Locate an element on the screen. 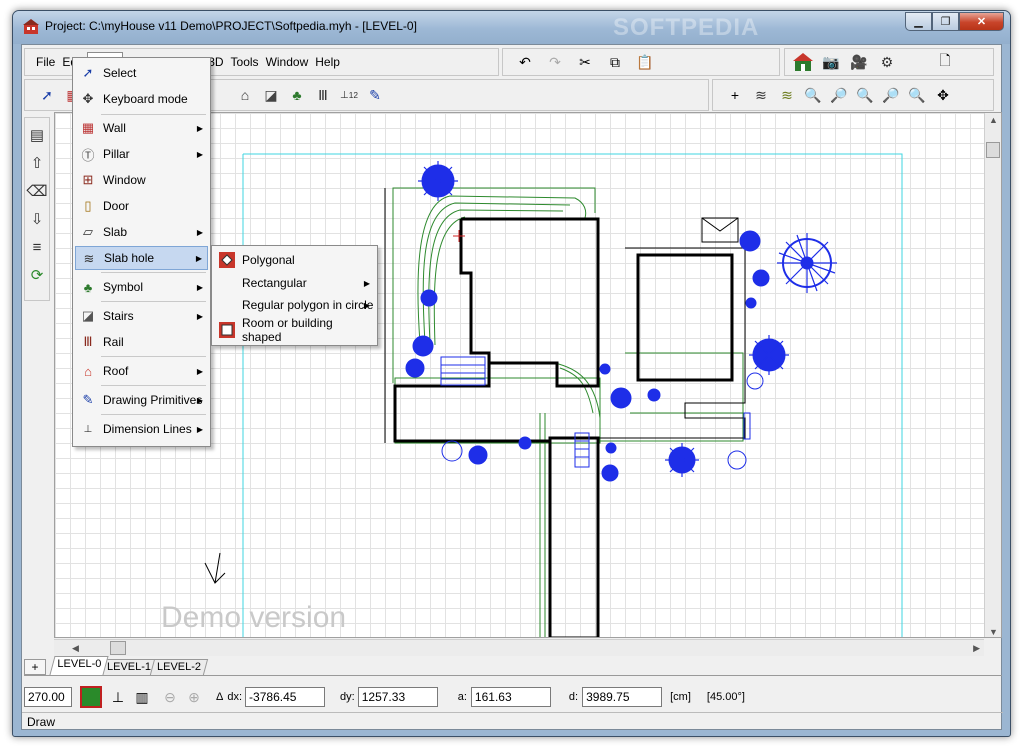 Image resolution: width=1031 pixels, height=748 pixels. submenu-item-polygonal: Polygonal is located at coordinates (294, 260).